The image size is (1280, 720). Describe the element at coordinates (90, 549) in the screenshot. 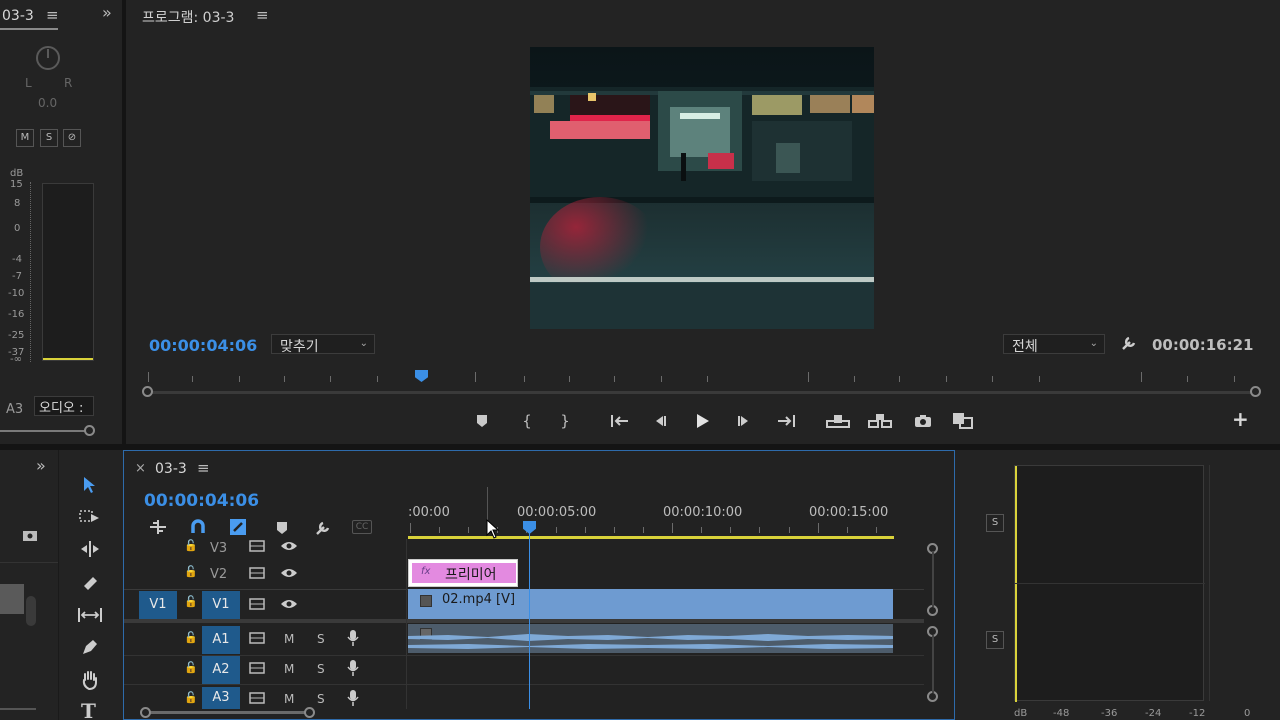

I see `ripple-edit-icon` at that location.